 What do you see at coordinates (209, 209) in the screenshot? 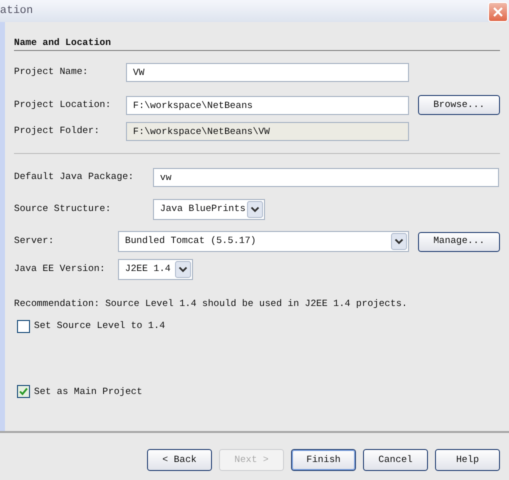
I see `dropdown: Java BluePrints` at bounding box center [209, 209].